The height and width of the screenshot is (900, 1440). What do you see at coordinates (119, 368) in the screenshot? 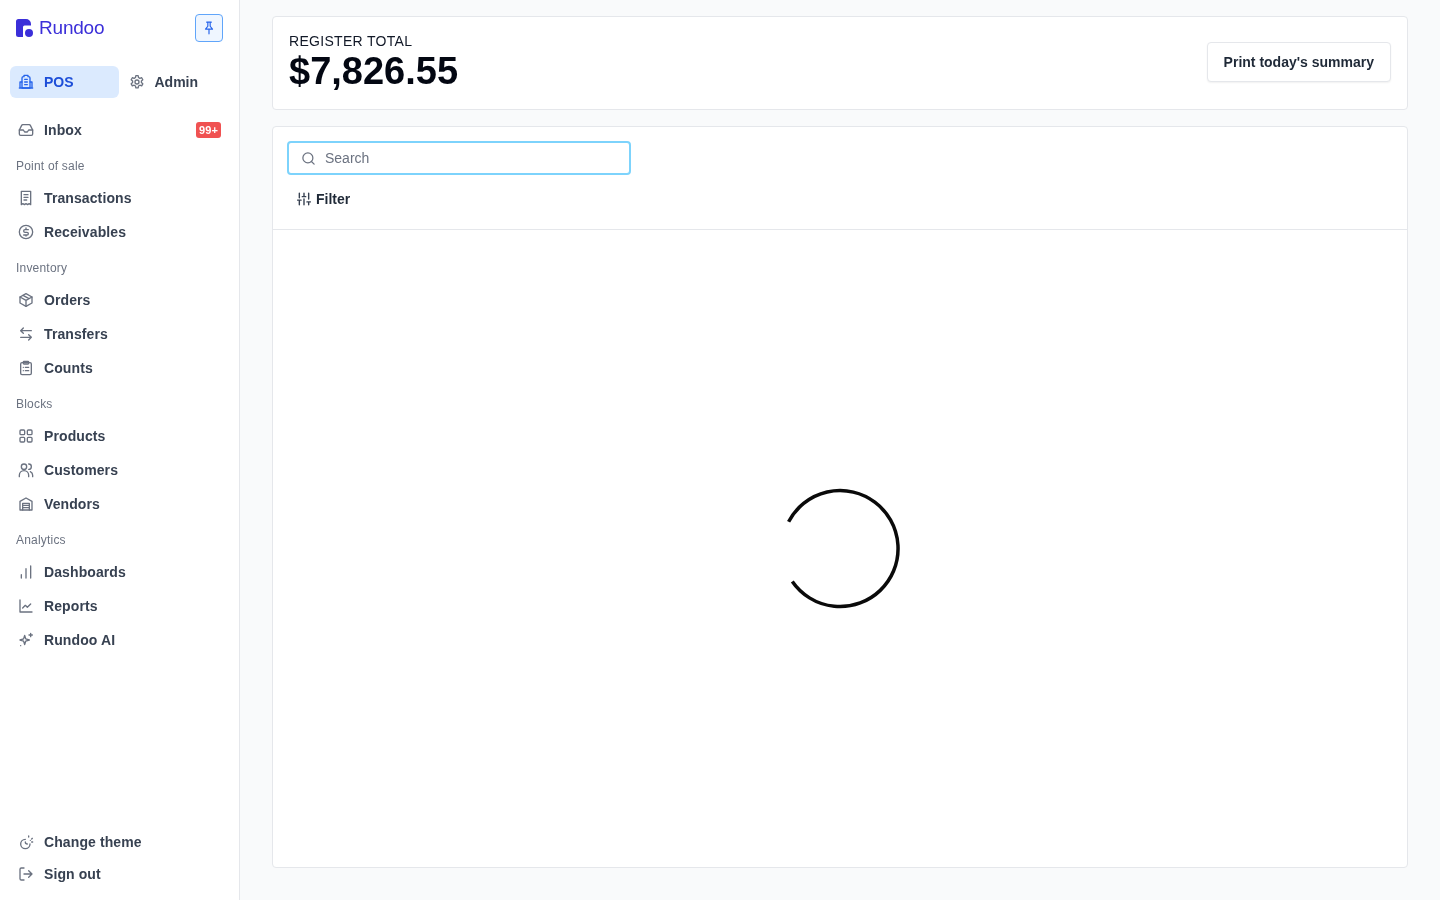
I see `nav-item: Counts` at bounding box center [119, 368].